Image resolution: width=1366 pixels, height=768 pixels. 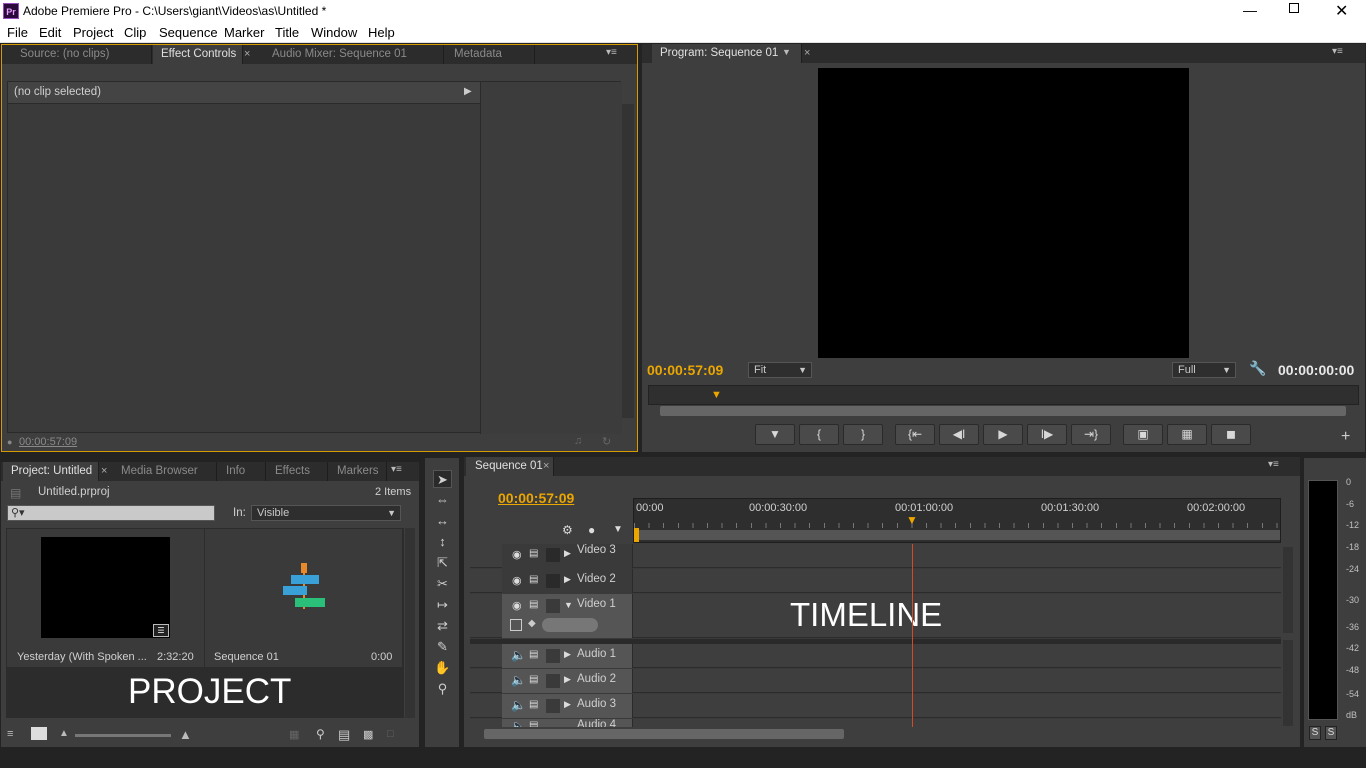 I want to click on menu-window: Window, so click(x=334, y=32).